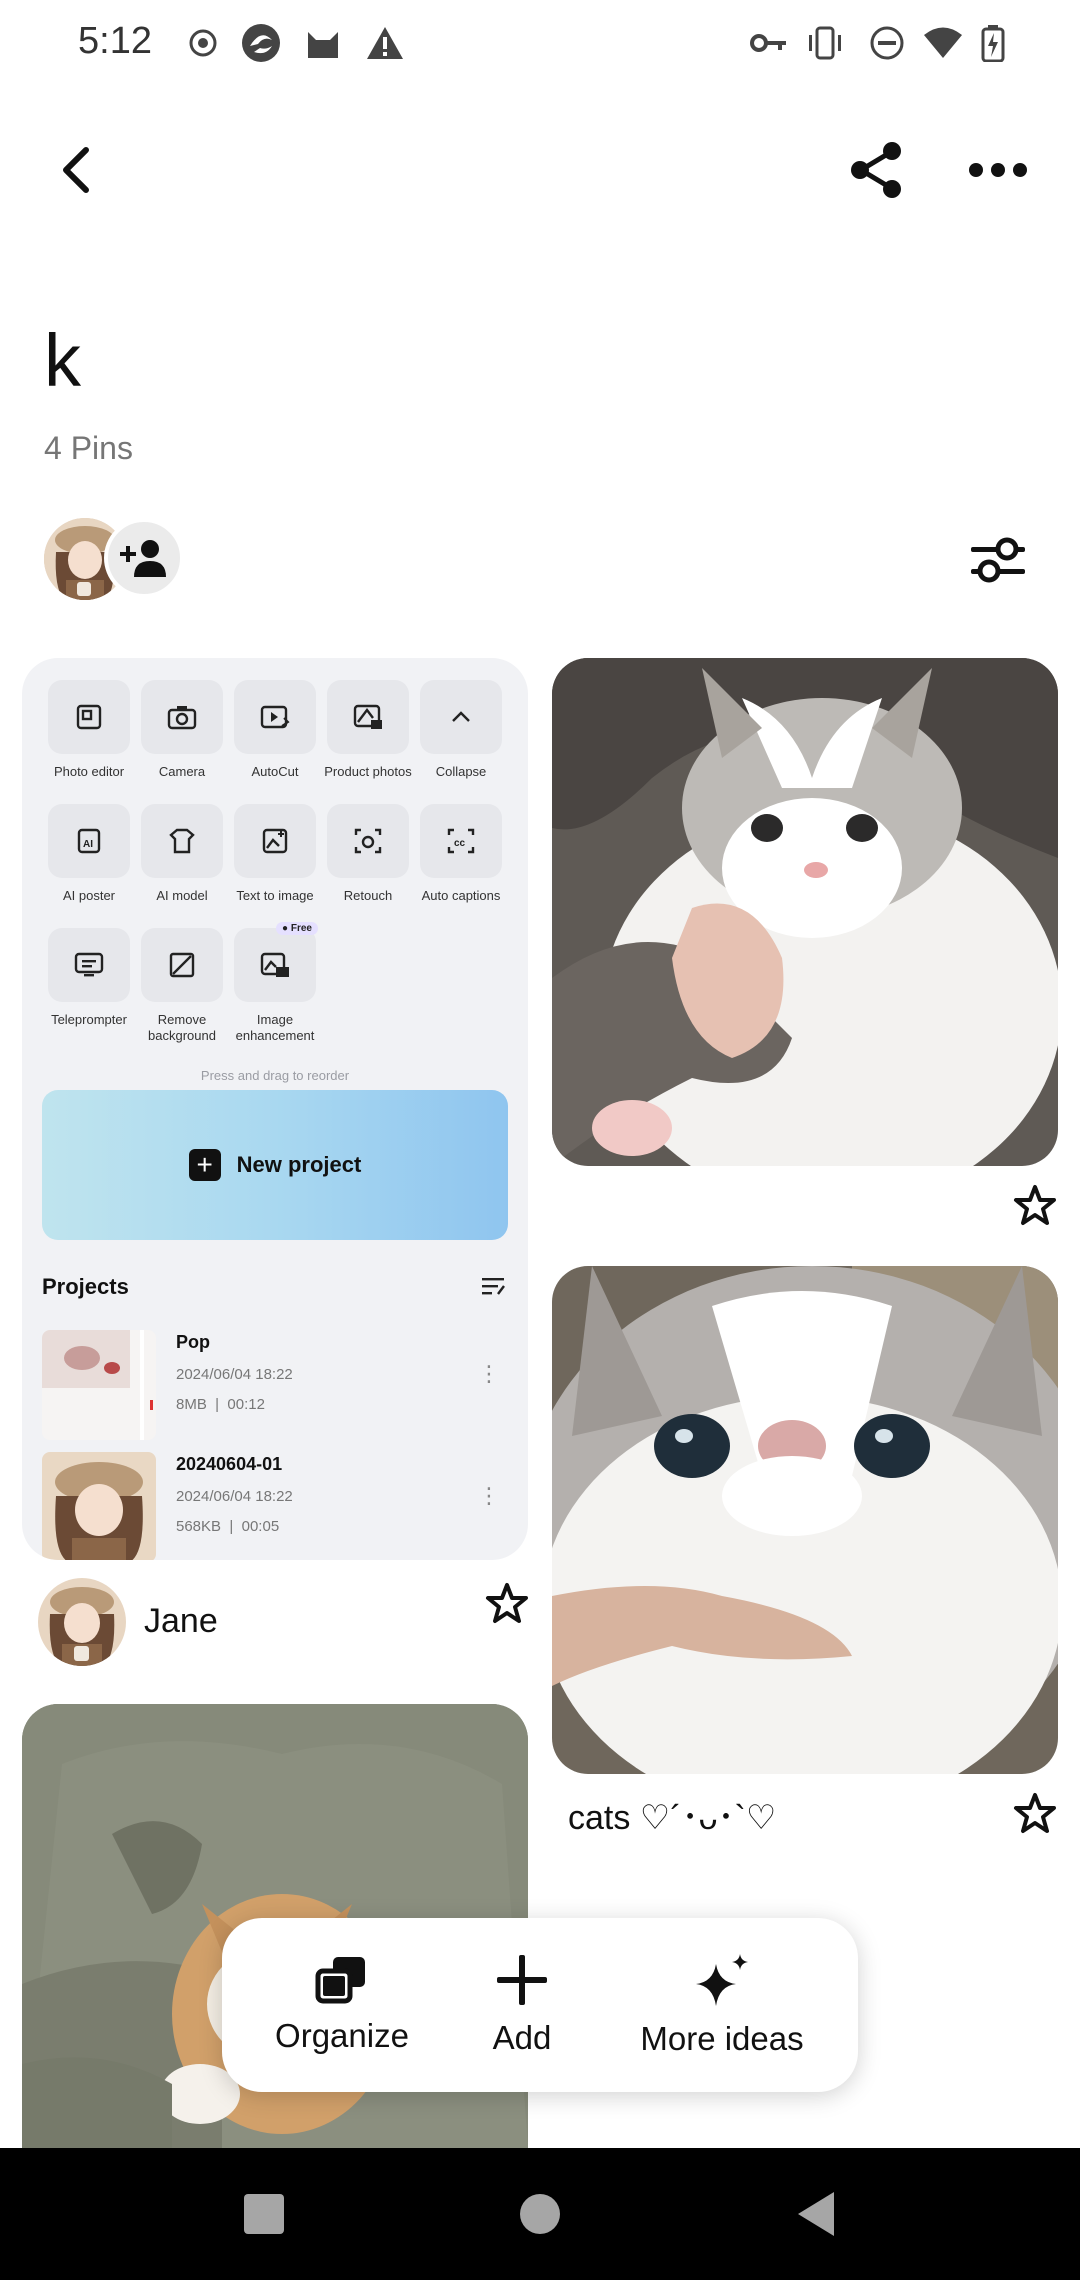 The image size is (1080, 2280). I want to click on more-ideas-button: More ideas, so click(722, 2005).